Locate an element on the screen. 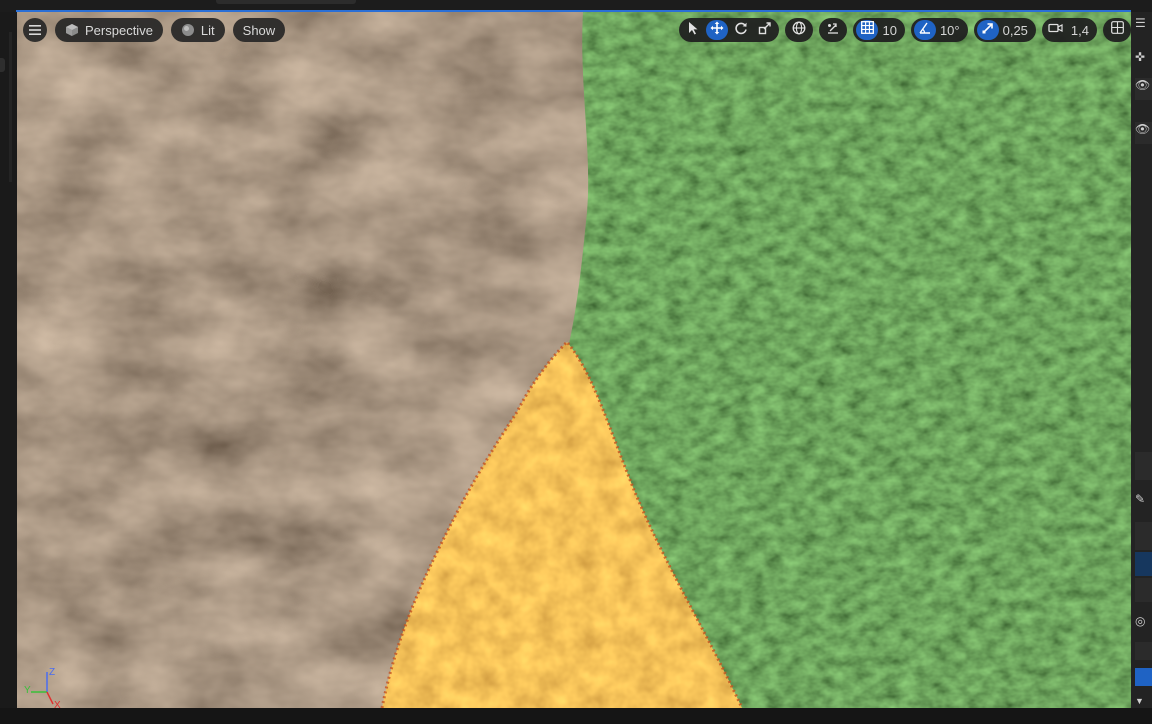  property-field is located at coordinates (1143, 651).